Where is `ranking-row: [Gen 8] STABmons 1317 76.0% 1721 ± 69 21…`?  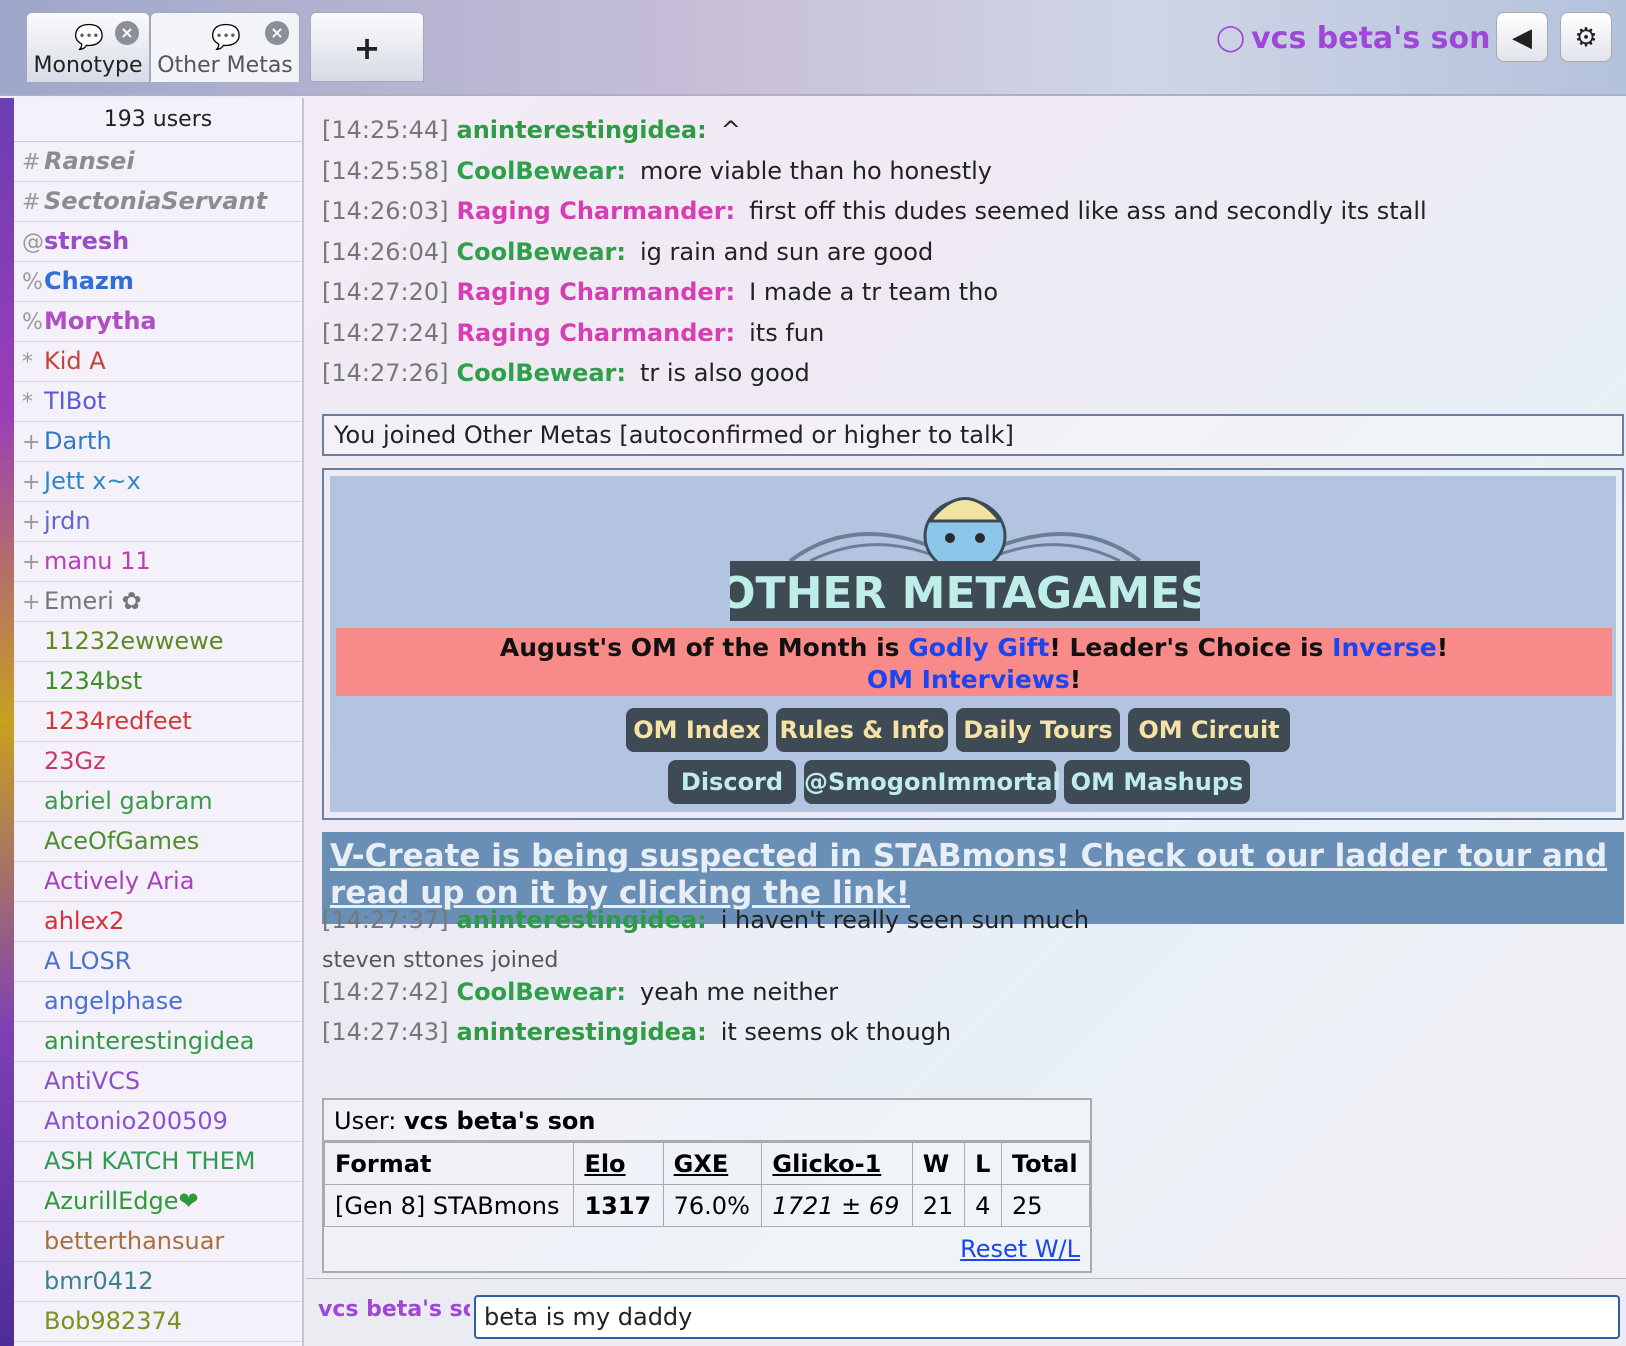 ranking-row: [Gen 8] STABmons 1317 76.0% 1721 ± 69 21… is located at coordinates (706, 1205).